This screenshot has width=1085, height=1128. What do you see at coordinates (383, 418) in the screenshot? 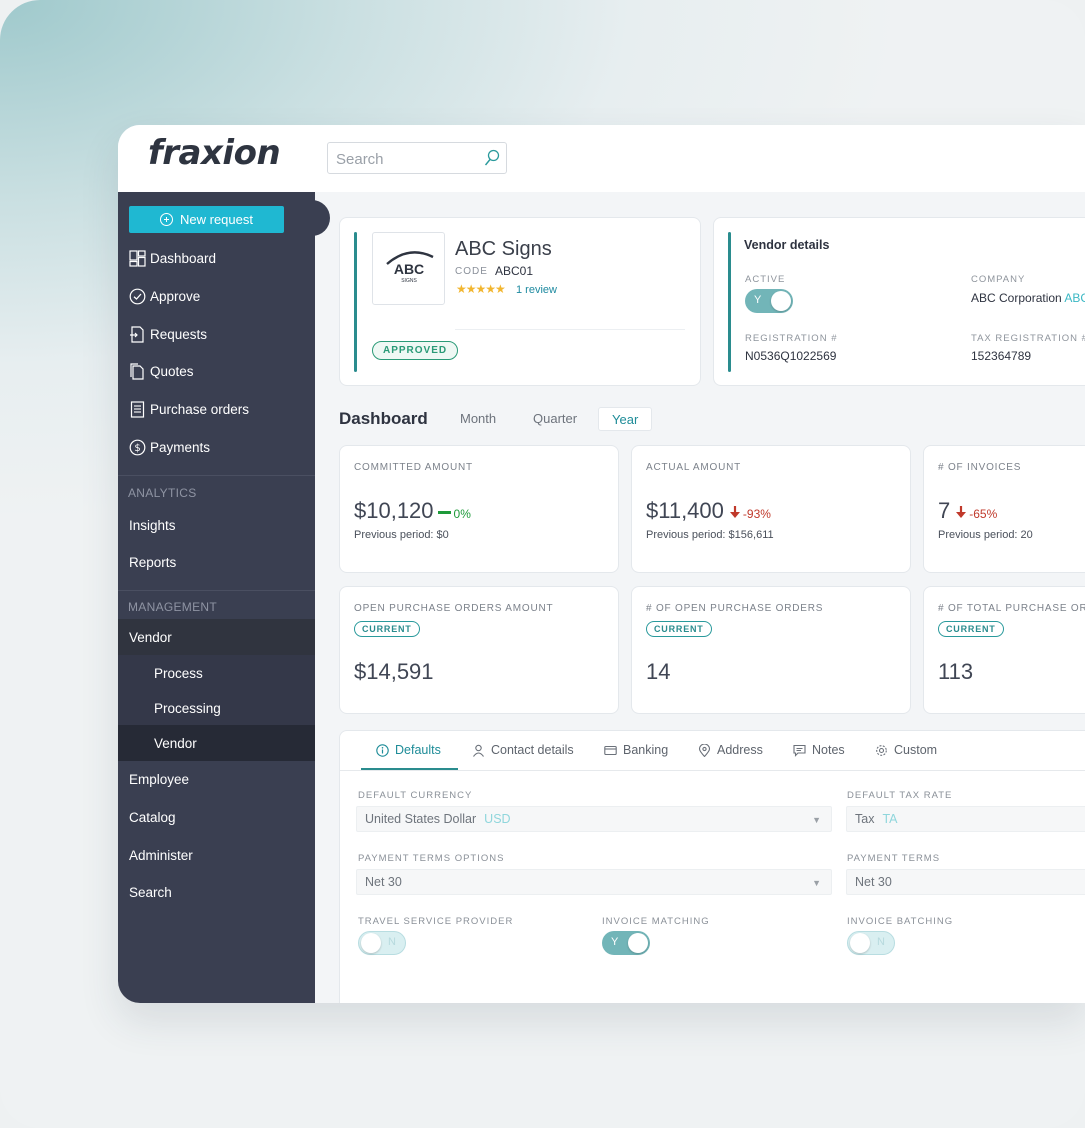
I see `dashboard-title: Dashboard` at bounding box center [383, 418].